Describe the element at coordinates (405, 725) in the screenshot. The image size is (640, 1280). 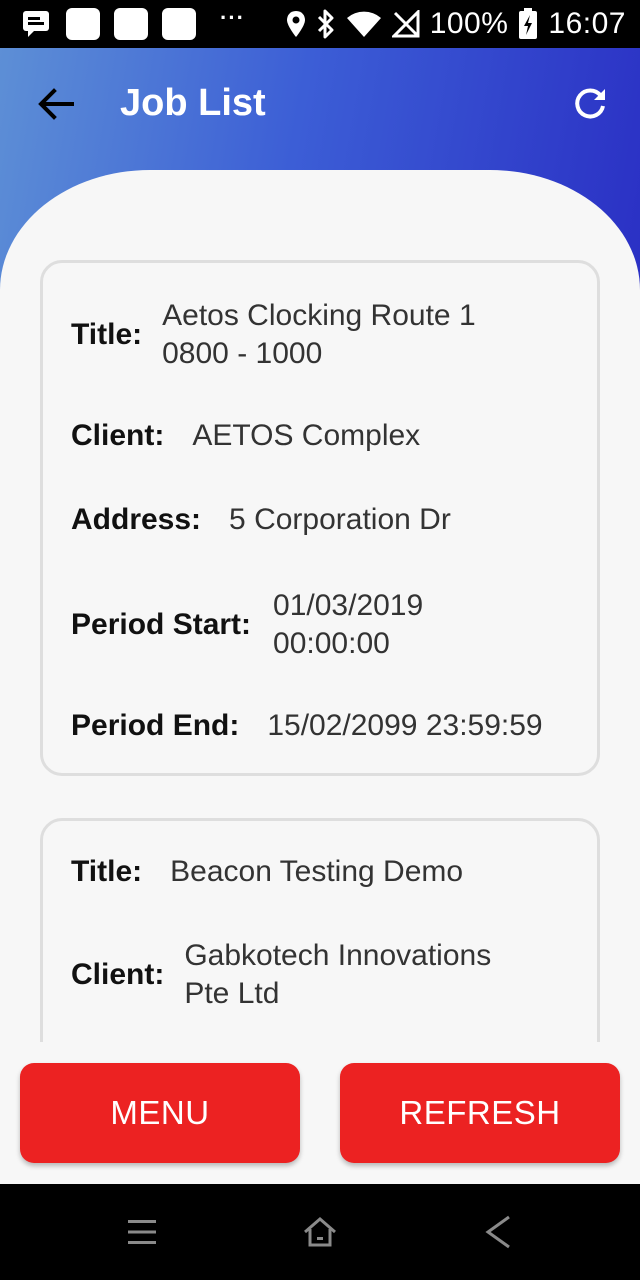
I see `job-period-end-value: 15/02/2099 23:59:59` at that location.